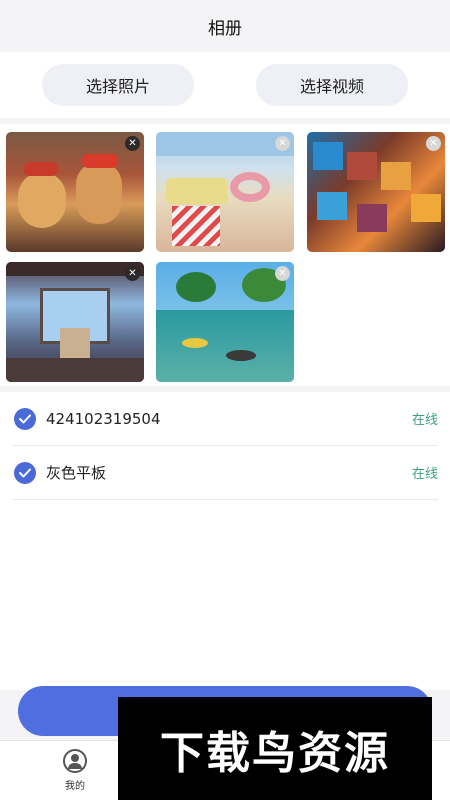  Describe the element at coordinates (103, 418) in the screenshot. I see `device-name: 424102319504` at that location.